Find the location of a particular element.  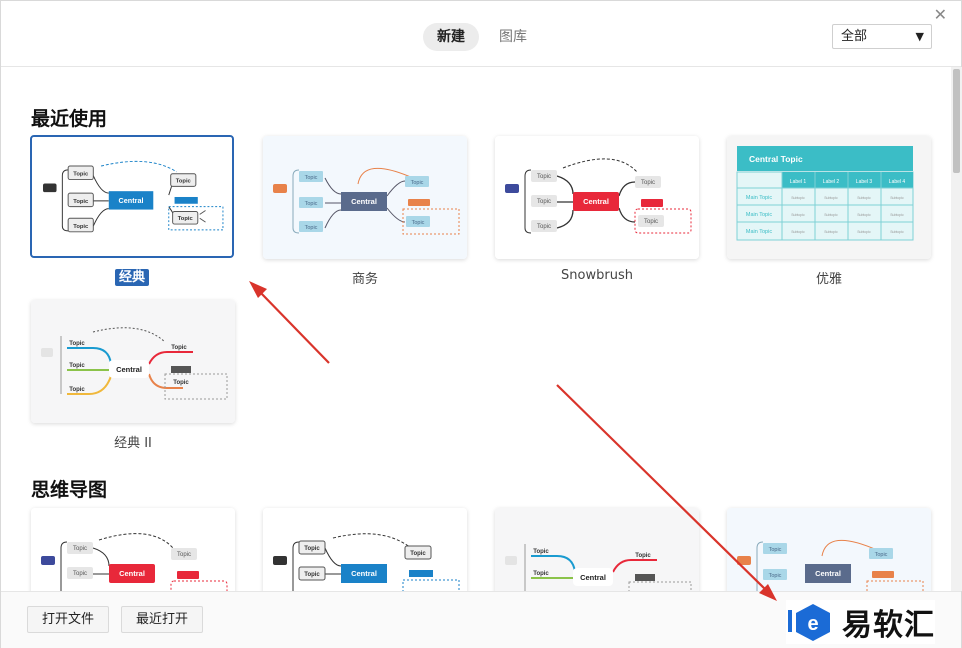

thumb-label-3: Label 3 is located at coordinates (864, 182).